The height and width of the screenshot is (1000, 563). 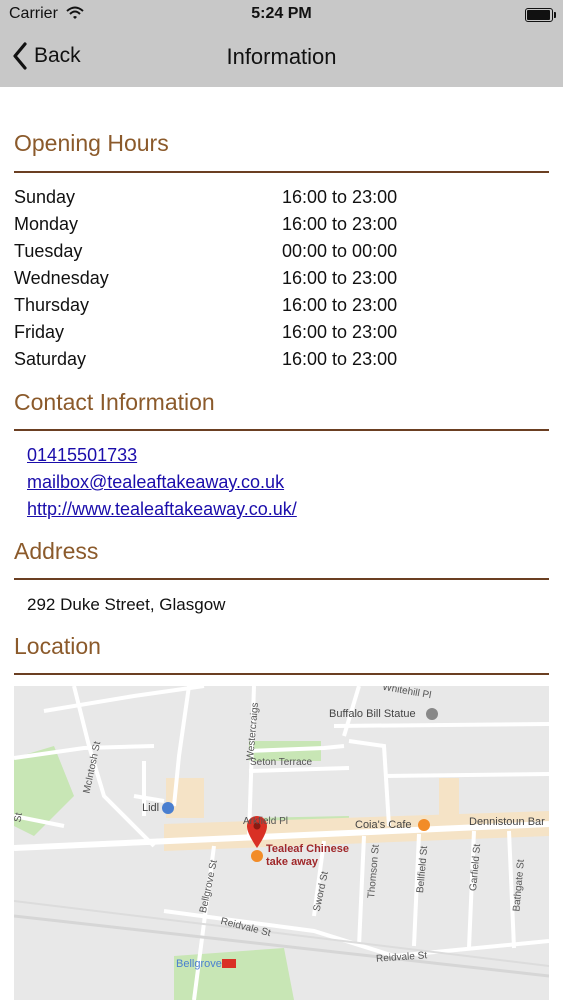 What do you see at coordinates (281, 172) in the screenshot?
I see `opening-hours-divider` at bounding box center [281, 172].